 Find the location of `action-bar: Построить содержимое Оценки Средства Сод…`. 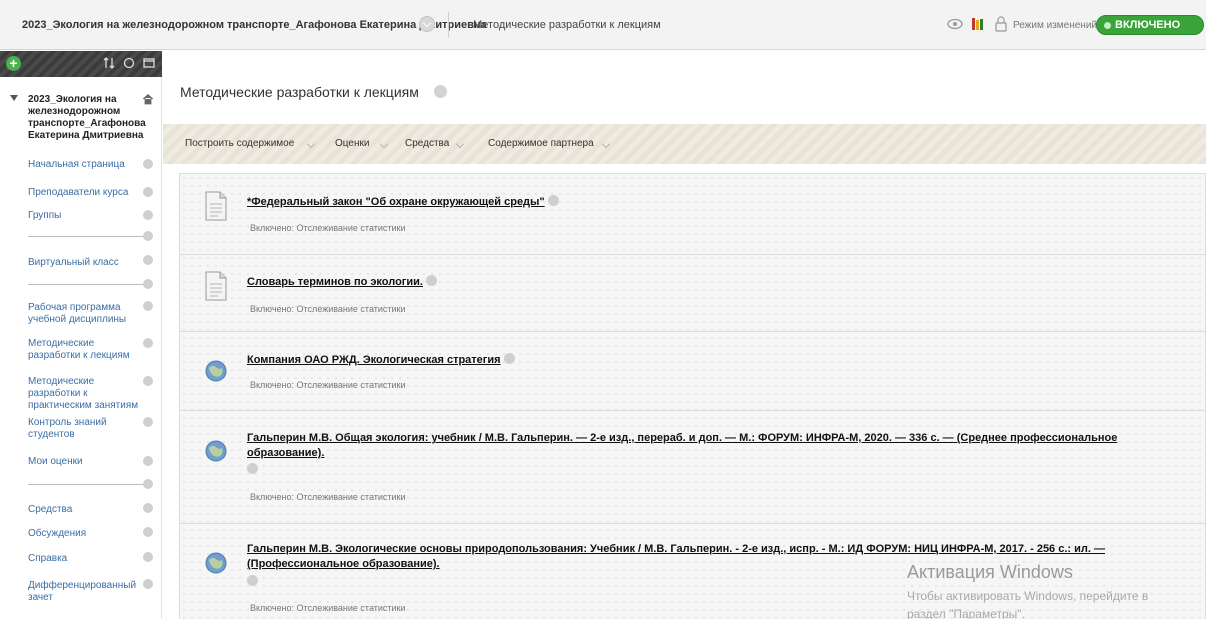

action-bar: Построить содержимое Оценки Средства Сод… is located at coordinates (684, 144).